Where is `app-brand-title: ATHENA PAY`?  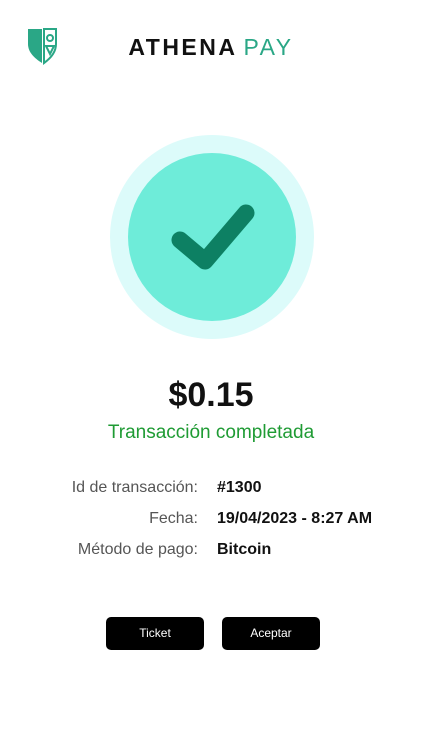 app-brand-title: ATHENA PAY is located at coordinates (211, 47).